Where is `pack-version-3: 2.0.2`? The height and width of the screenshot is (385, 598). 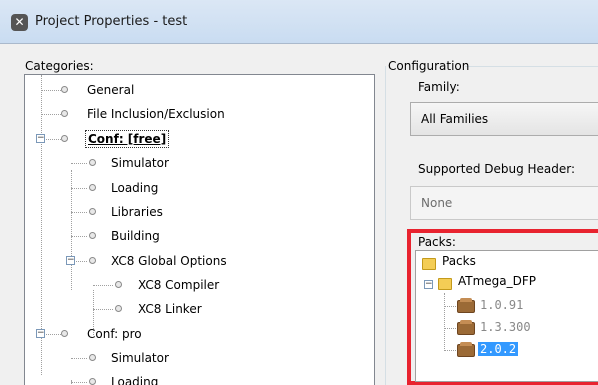 pack-version-3: 2.0.2 is located at coordinates (498, 349).